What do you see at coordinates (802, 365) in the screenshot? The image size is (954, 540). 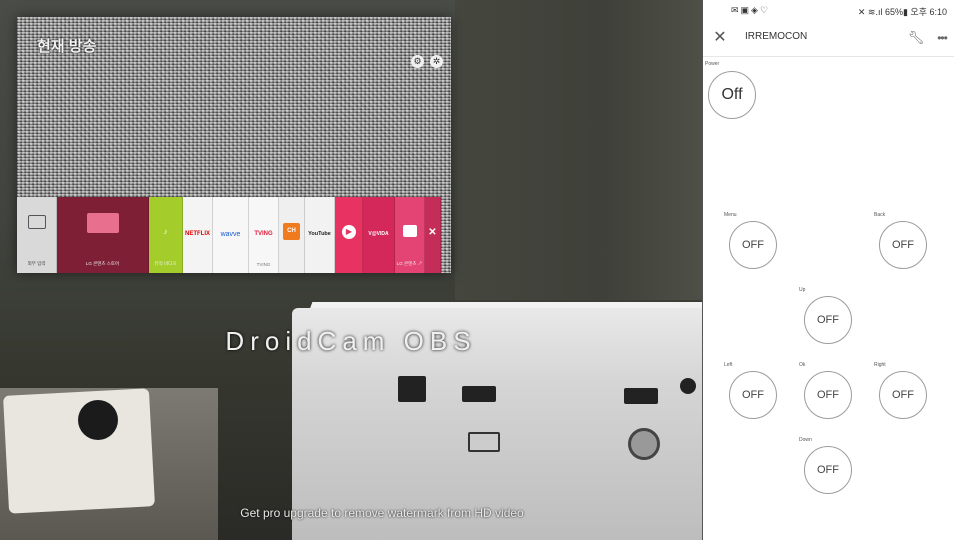 I see `ok-label: Ok` at bounding box center [802, 365].